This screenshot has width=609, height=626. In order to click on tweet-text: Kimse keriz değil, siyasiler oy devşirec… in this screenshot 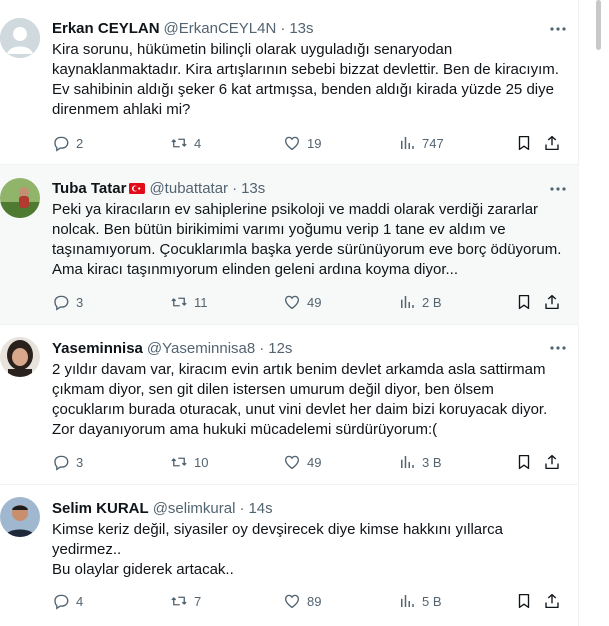, I will do `click(277, 549)`.